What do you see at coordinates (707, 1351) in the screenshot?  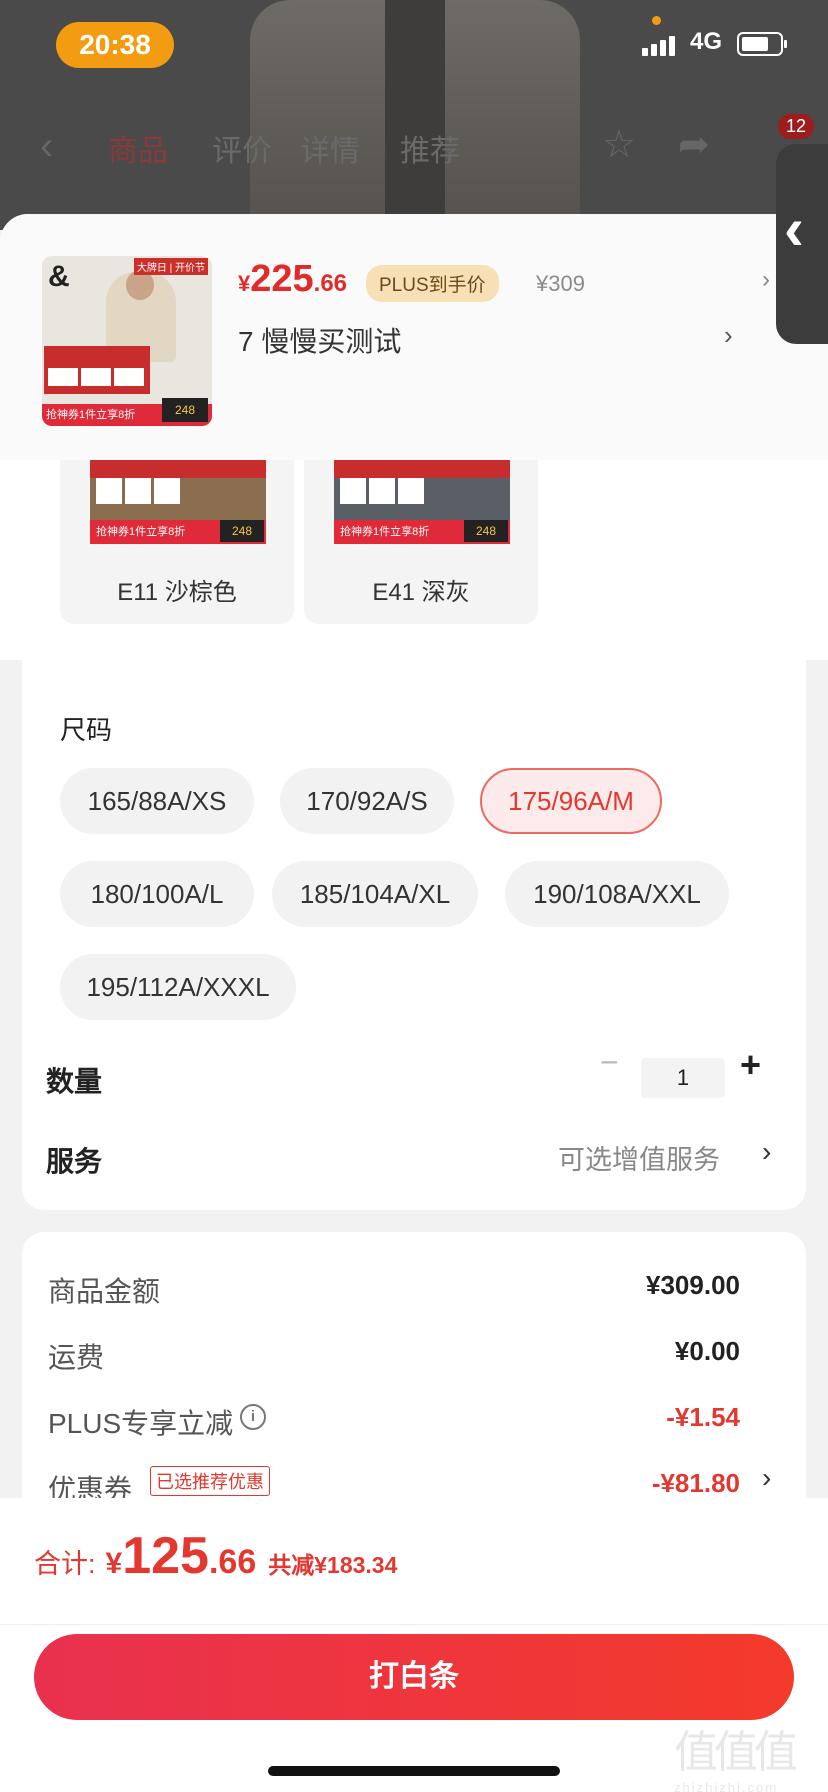 I see `cost-value-shipping: ¥0.00` at bounding box center [707, 1351].